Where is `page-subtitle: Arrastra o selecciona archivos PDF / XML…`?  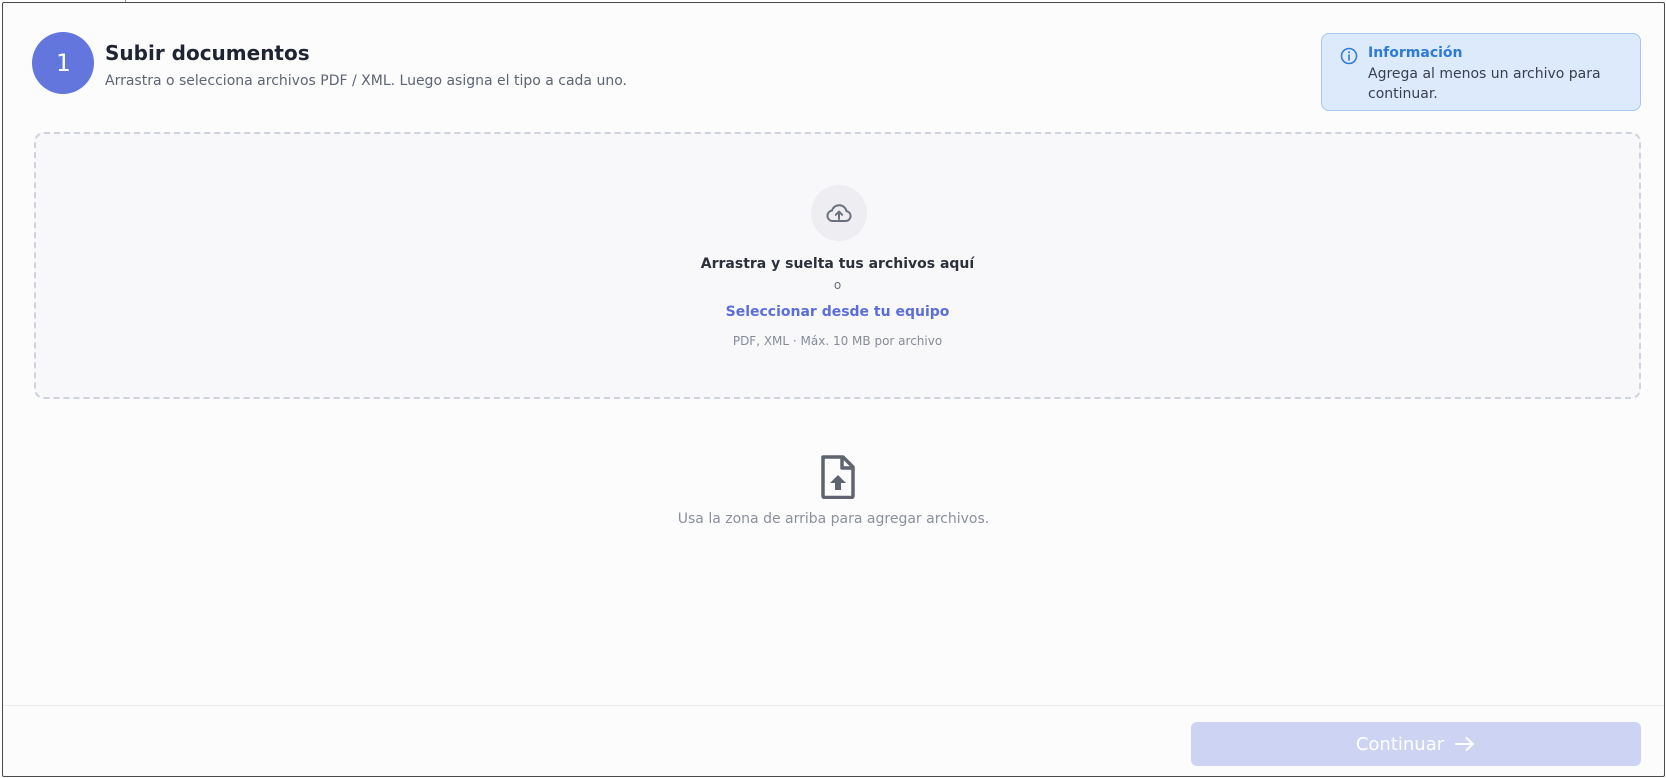 page-subtitle: Arrastra o selecciona archivos PDF / XML… is located at coordinates (366, 81).